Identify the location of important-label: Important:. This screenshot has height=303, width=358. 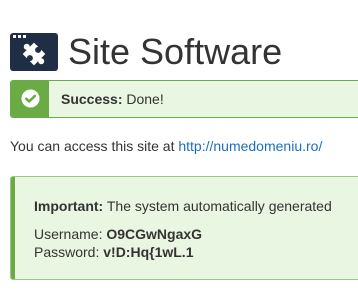
(69, 206).